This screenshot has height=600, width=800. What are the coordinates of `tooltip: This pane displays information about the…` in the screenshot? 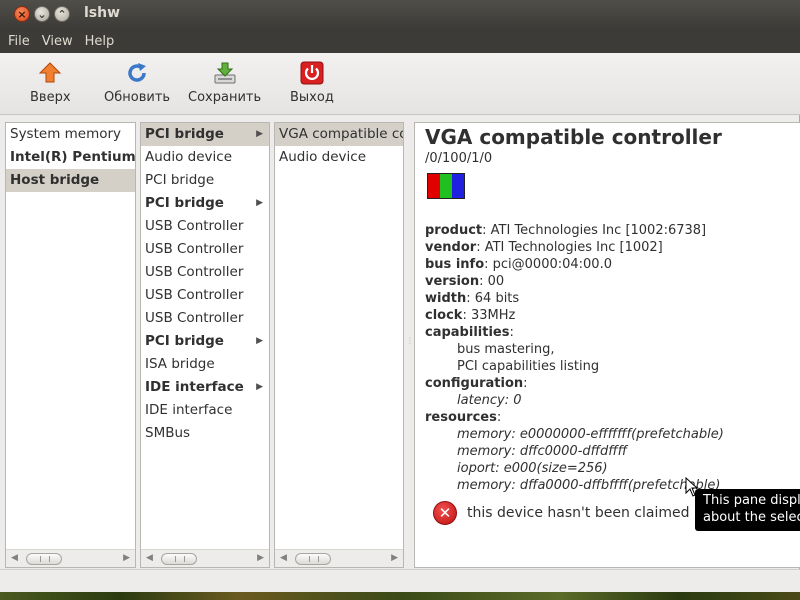 It's located at (747, 510).